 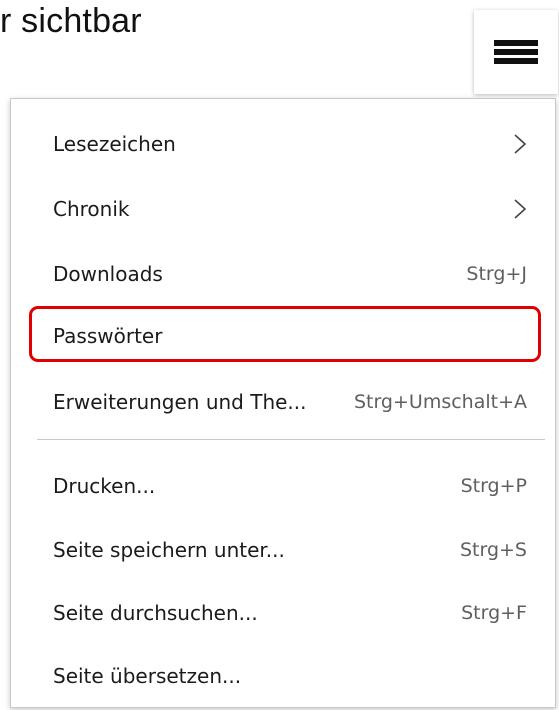 What do you see at coordinates (440, 402) in the screenshot?
I see `menu-item-shortcut: Strg+Umschalt+A` at bounding box center [440, 402].